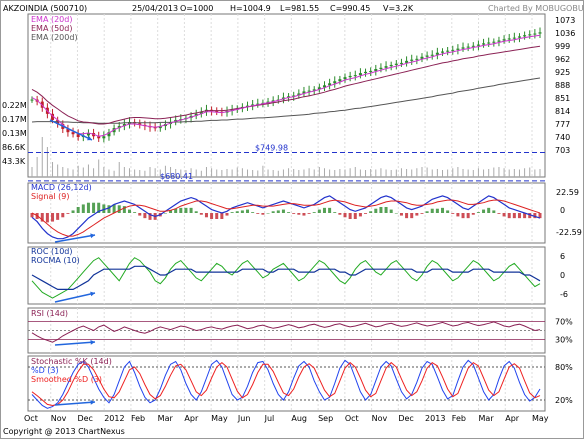 This screenshot has width=584, height=439. Describe the element at coordinates (352, 418) in the screenshot. I see `month-label: Oct` at that location.